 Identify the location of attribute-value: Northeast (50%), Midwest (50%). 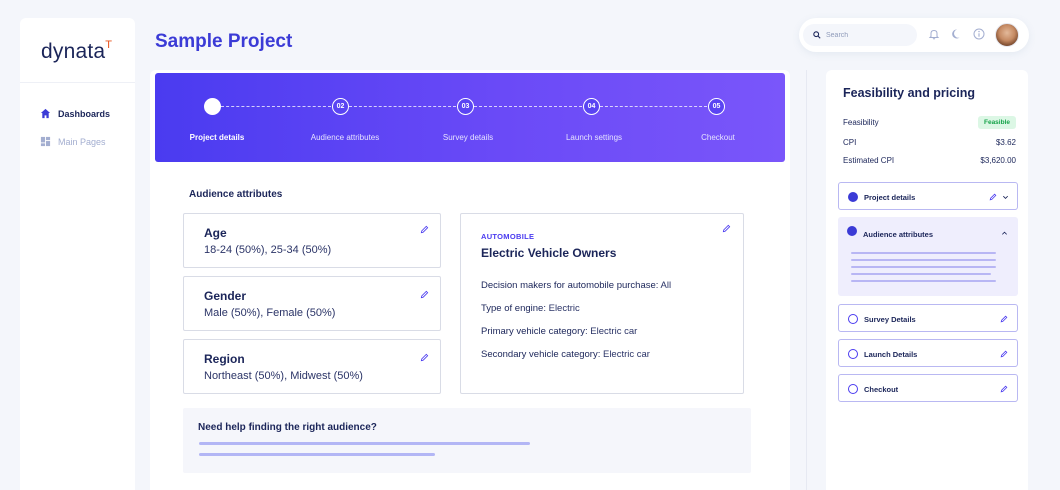
(283, 376).